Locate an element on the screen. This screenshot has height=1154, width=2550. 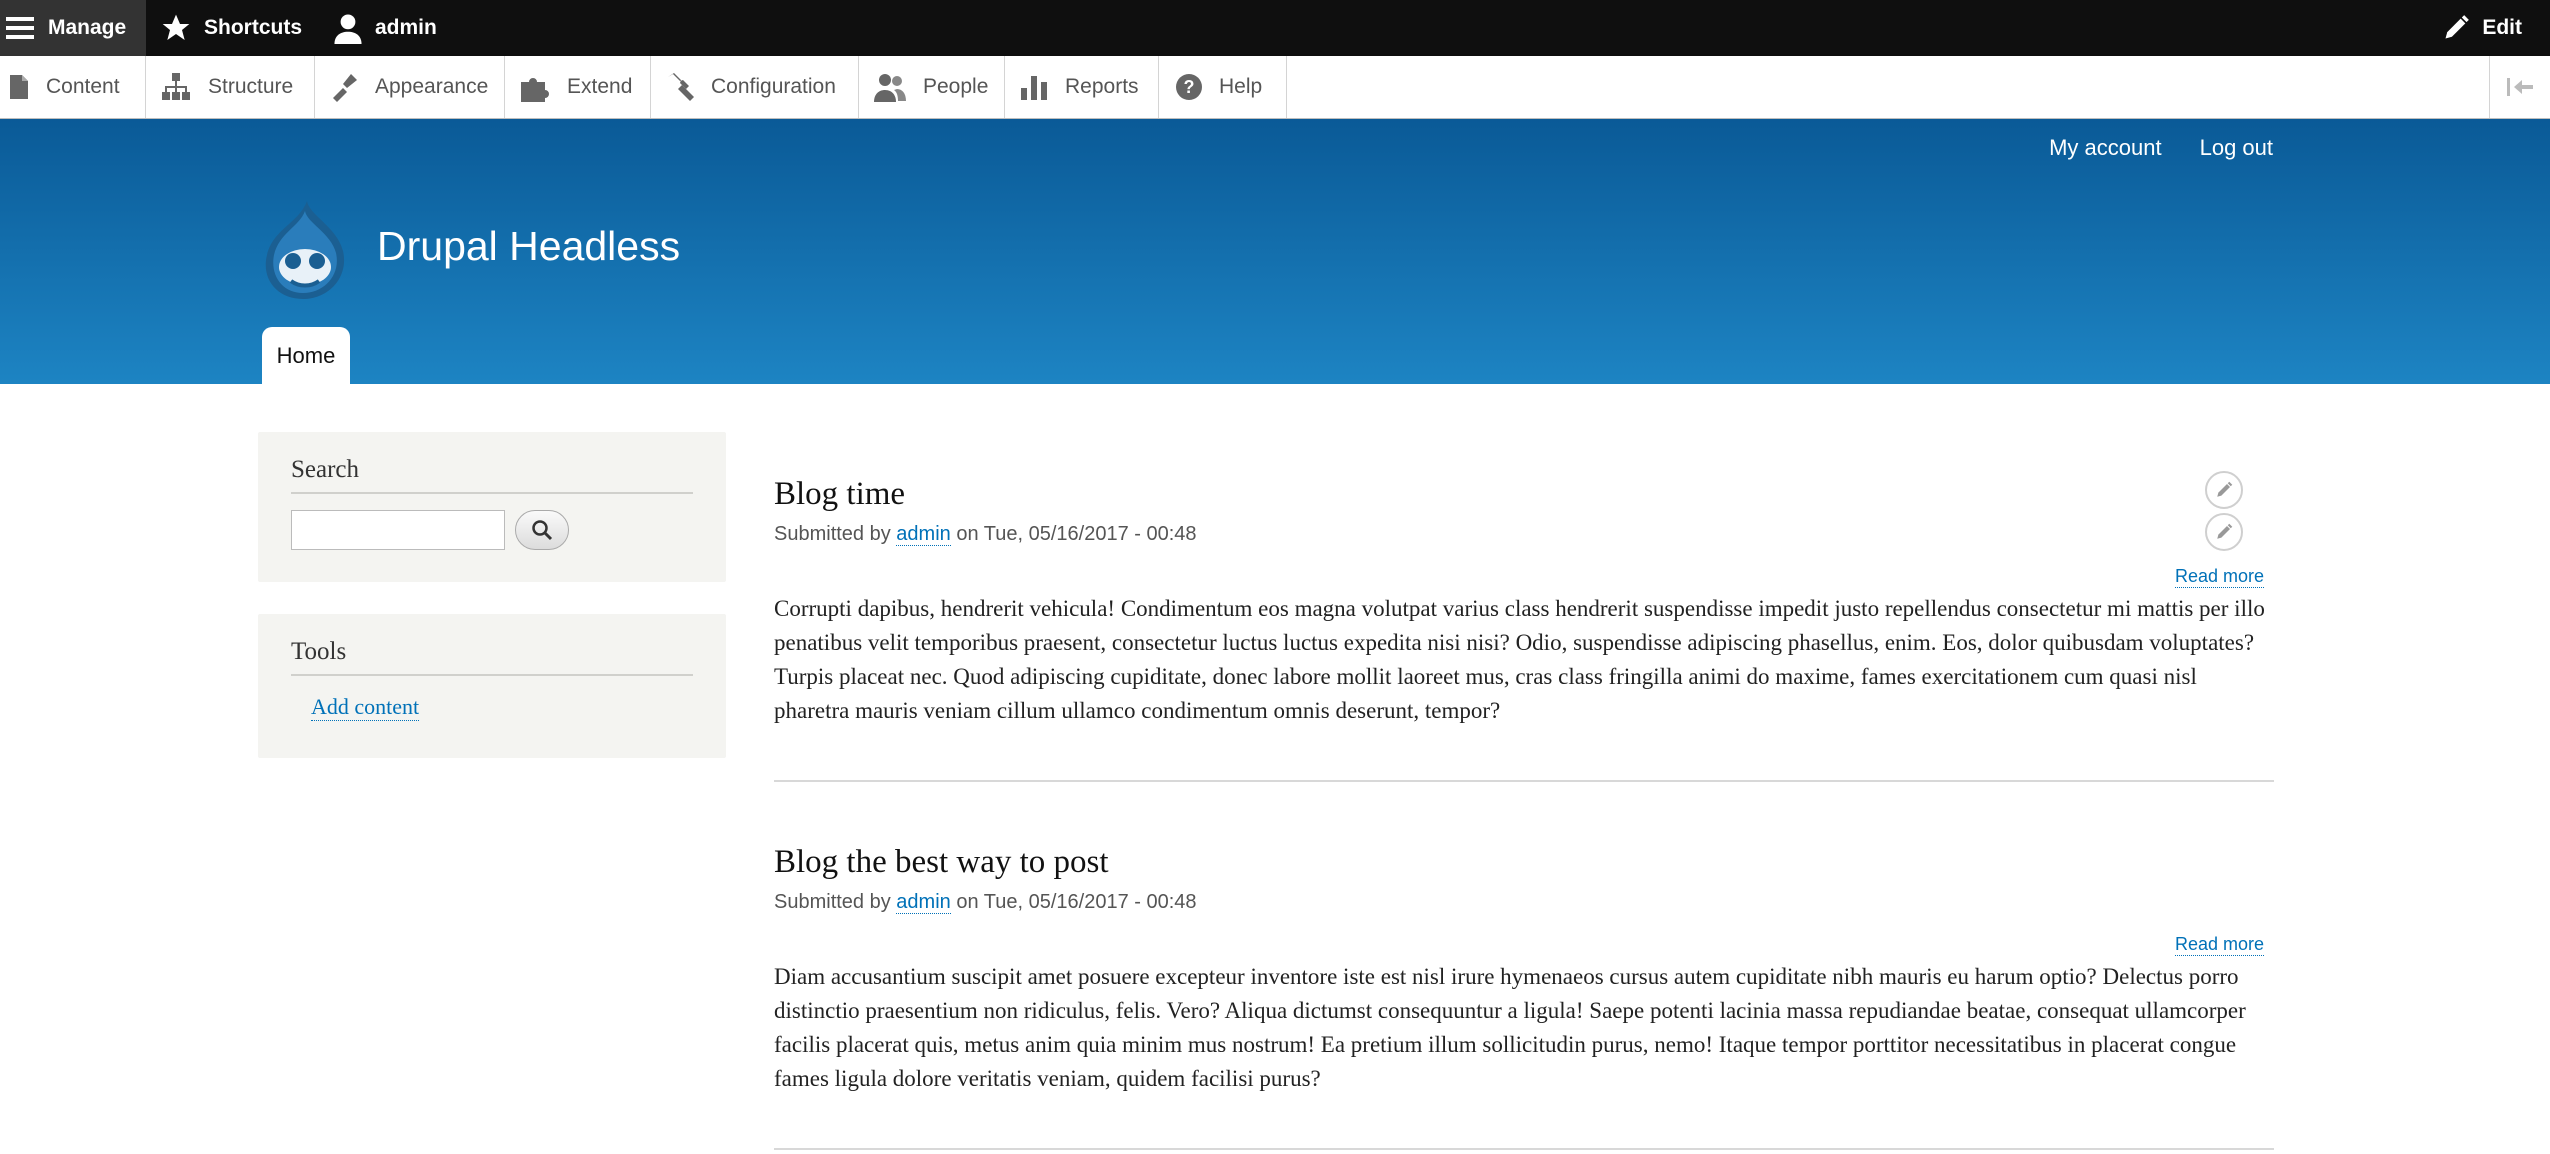
account-menu: My account Log out is located at coordinates (2161, 148).